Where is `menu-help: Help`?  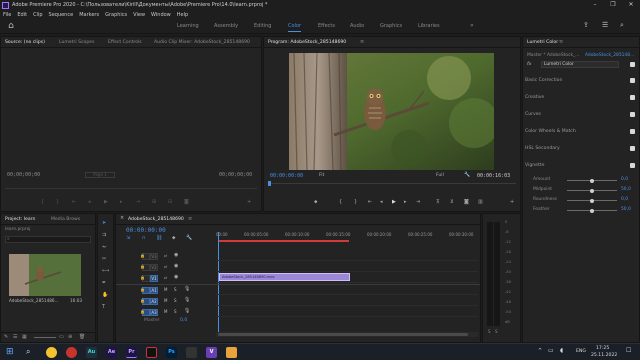 menu-help: Help is located at coordinates (182, 15).